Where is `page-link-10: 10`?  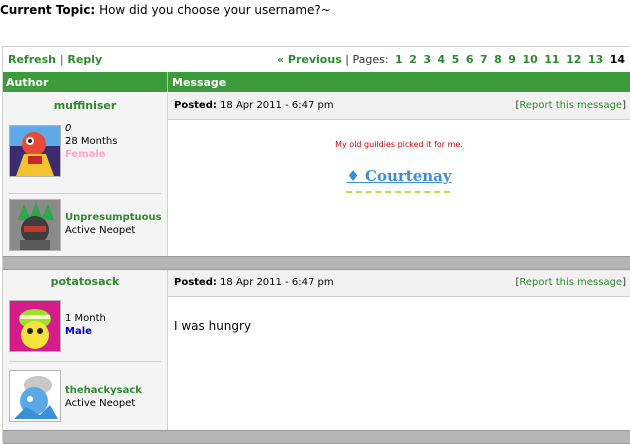
page-link-10: 10 is located at coordinates (529, 59).